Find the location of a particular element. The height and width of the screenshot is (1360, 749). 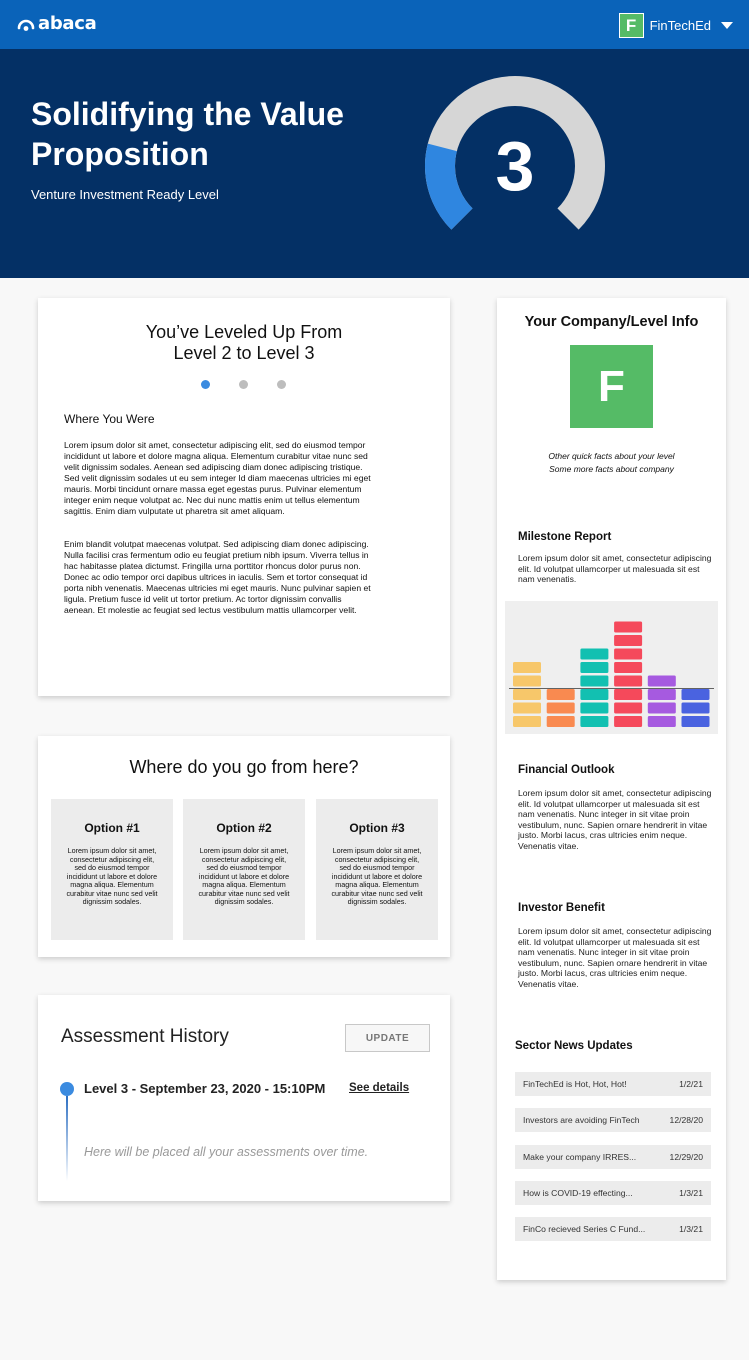

level-title: Solidifying the Value Proposition is located at coordinates (187, 134).